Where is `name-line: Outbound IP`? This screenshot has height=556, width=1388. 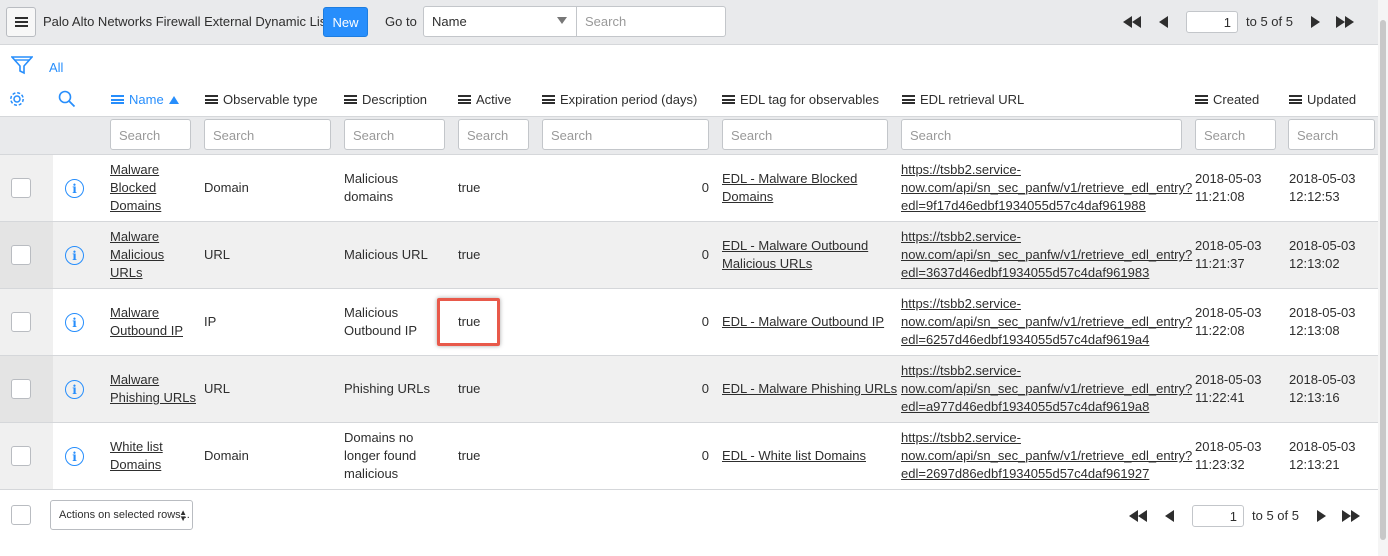 name-line: Outbound IP is located at coordinates (146, 330).